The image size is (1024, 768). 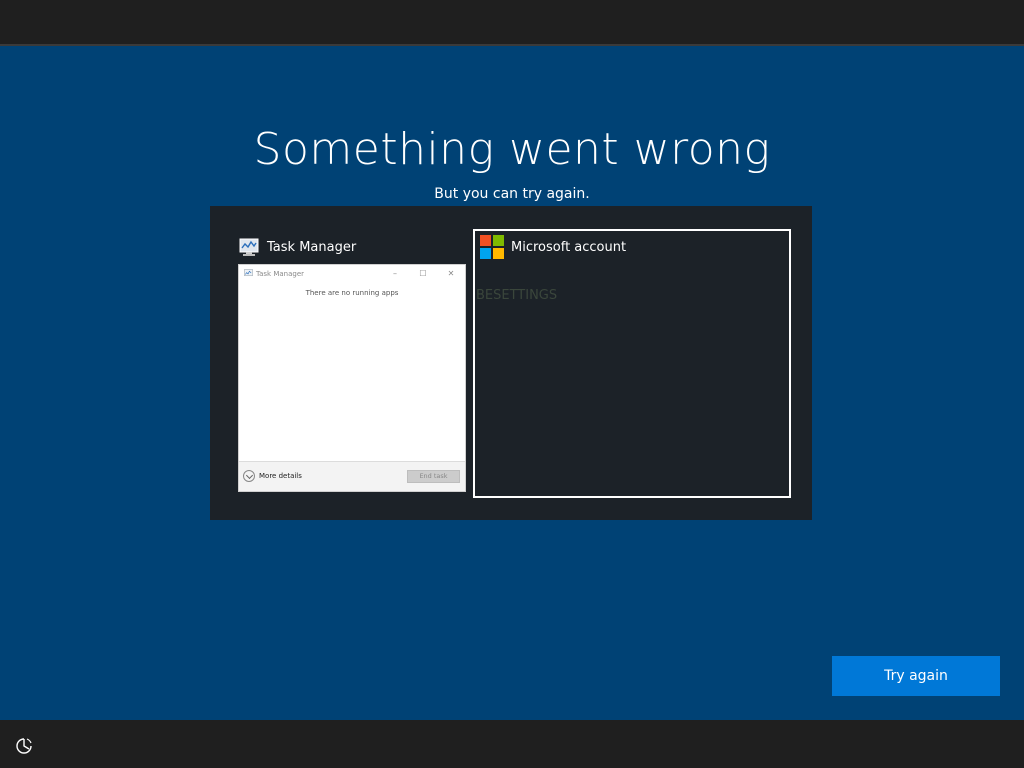 What do you see at coordinates (451, 273) in the screenshot?
I see `close-icon: ✕` at bounding box center [451, 273].